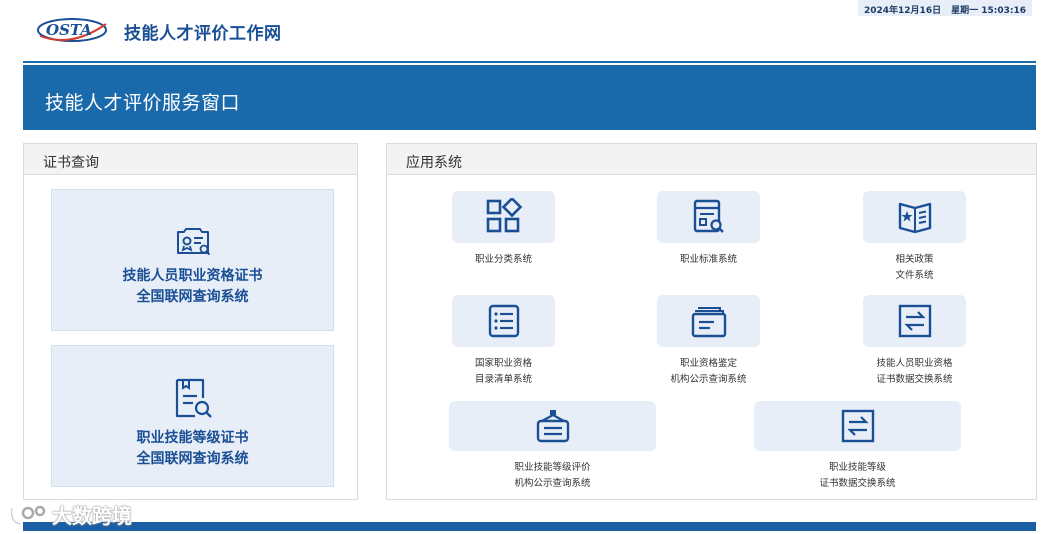 This screenshot has height=534, width=1054. Describe the element at coordinates (902, 11) in the screenshot. I see `current-date: 2024年12月16日` at that location.